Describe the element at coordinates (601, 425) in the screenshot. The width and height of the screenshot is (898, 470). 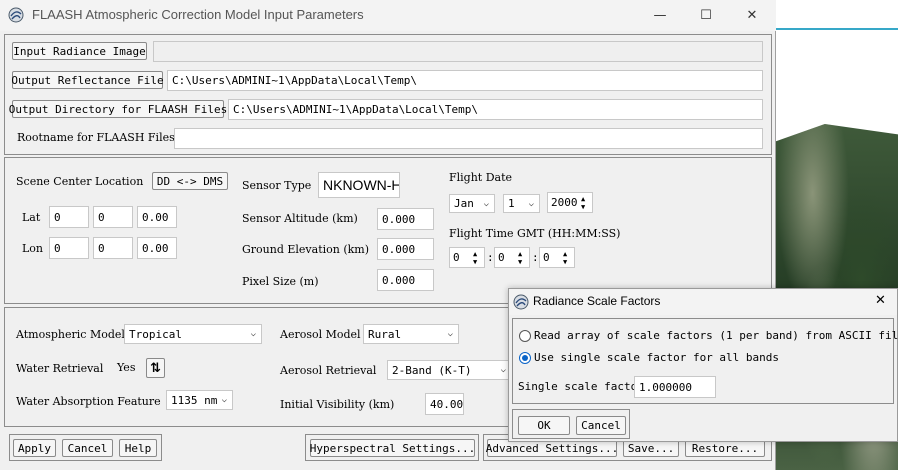
I see `dialog-cancel-button: Cancel` at that location.